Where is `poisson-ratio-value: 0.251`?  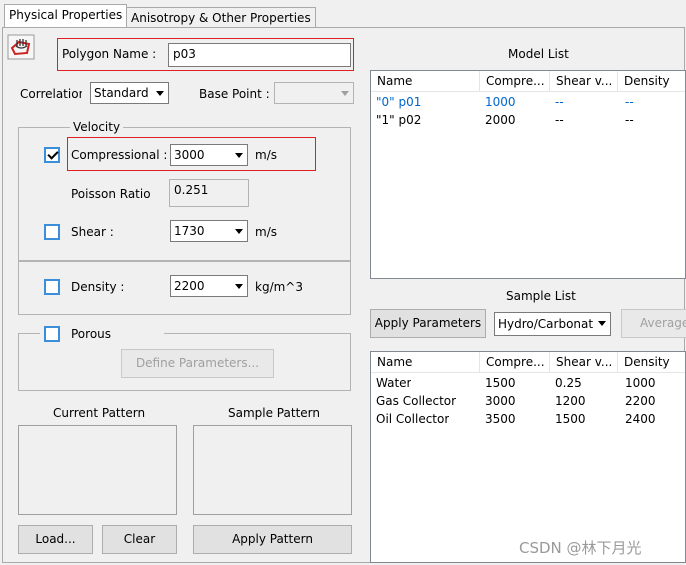
poisson-ratio-value: 0.251 is located at coordinates (209, 193).